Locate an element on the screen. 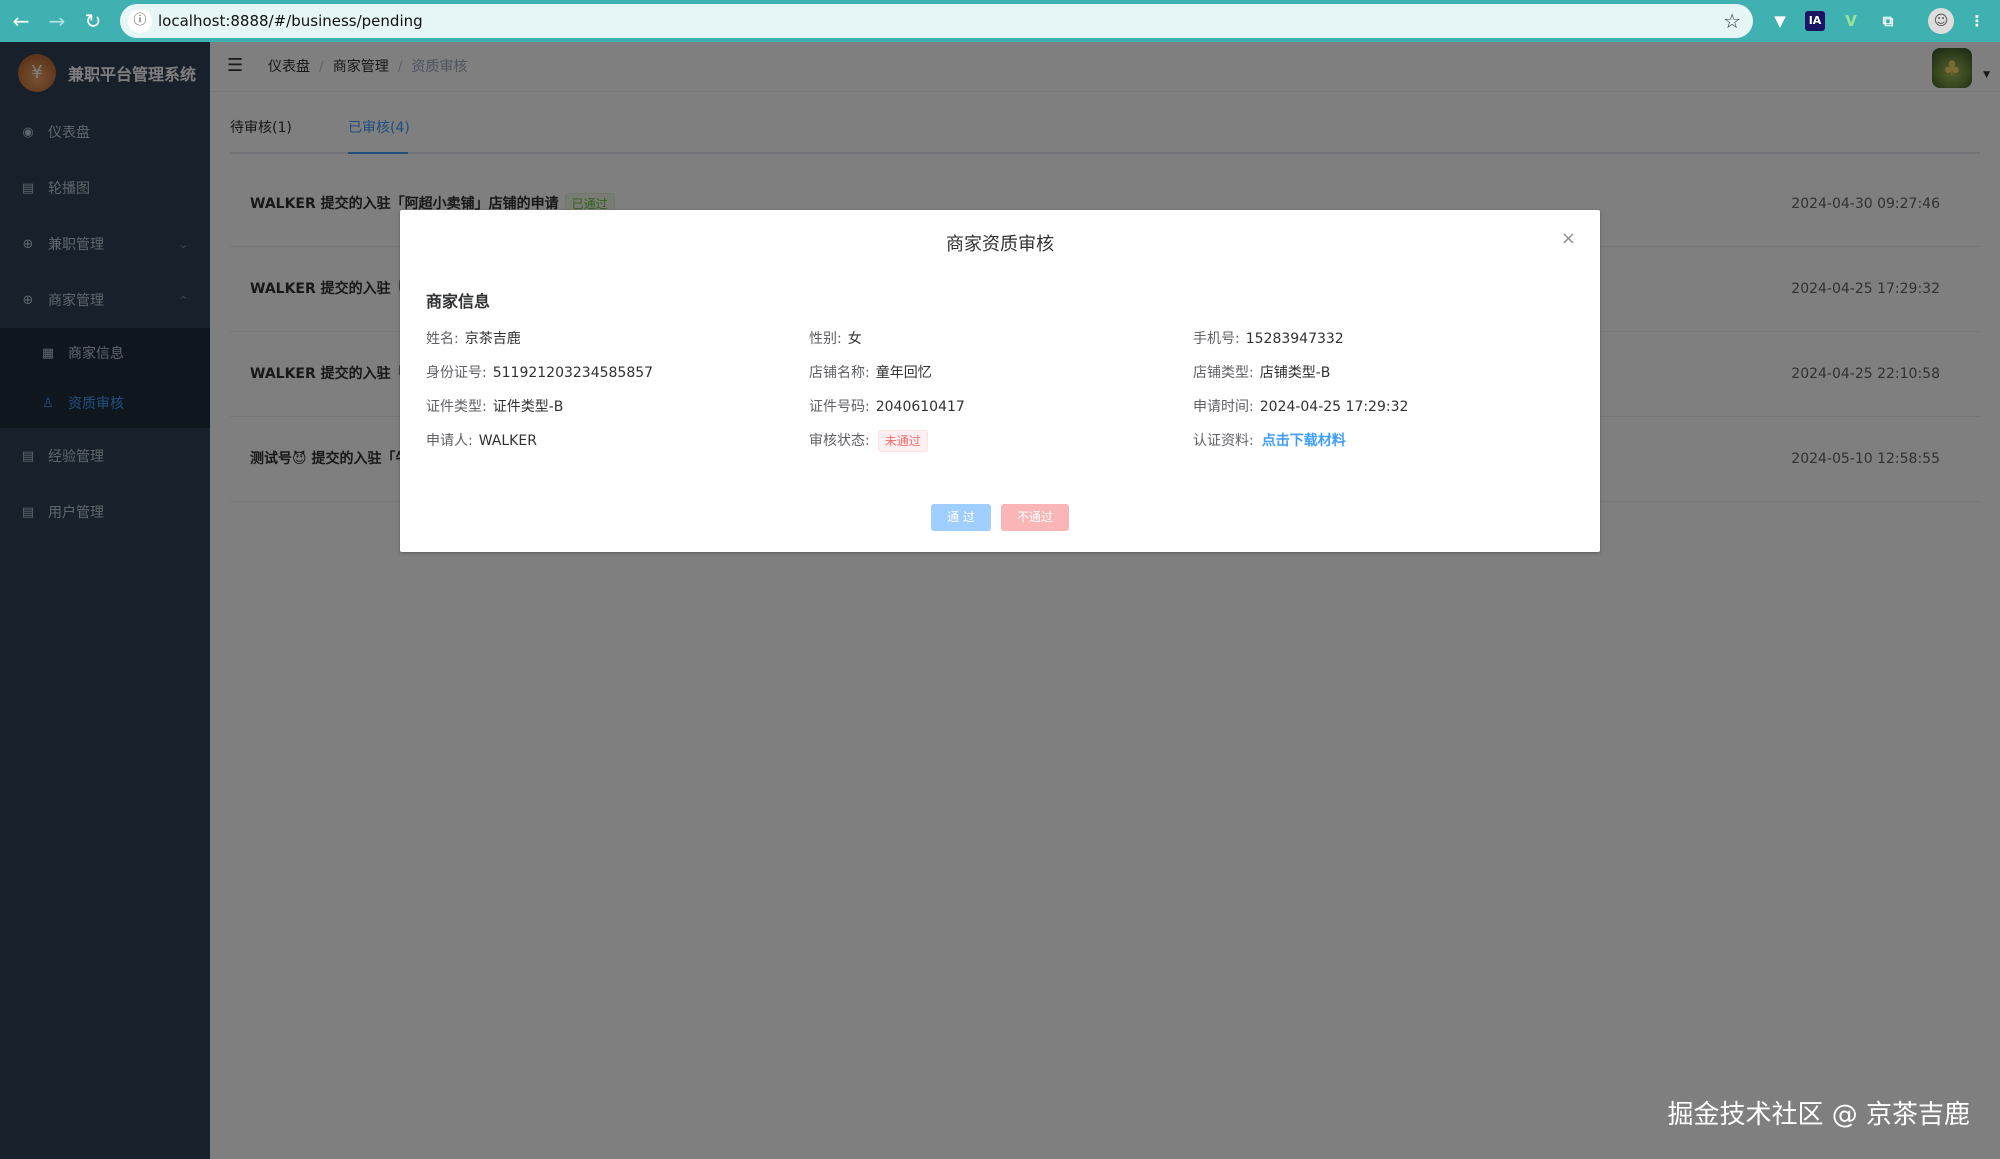 This screenshot has height=1159, width=2000. info-review-status: 审核状态: 未通过 is located at coordinates (868, 441).